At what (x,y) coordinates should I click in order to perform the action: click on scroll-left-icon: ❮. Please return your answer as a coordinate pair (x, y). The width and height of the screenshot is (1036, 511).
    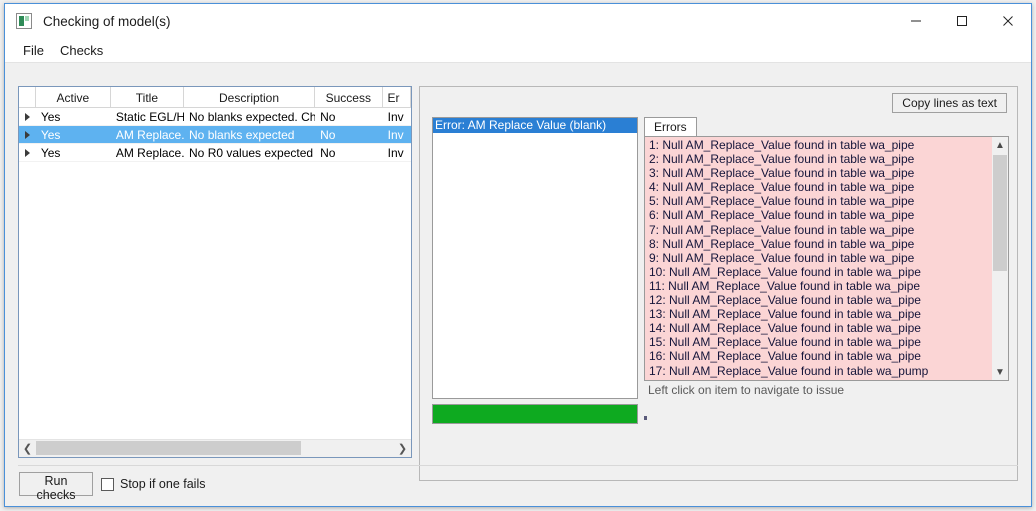
    Looking at the image, I should click on (27, 448).